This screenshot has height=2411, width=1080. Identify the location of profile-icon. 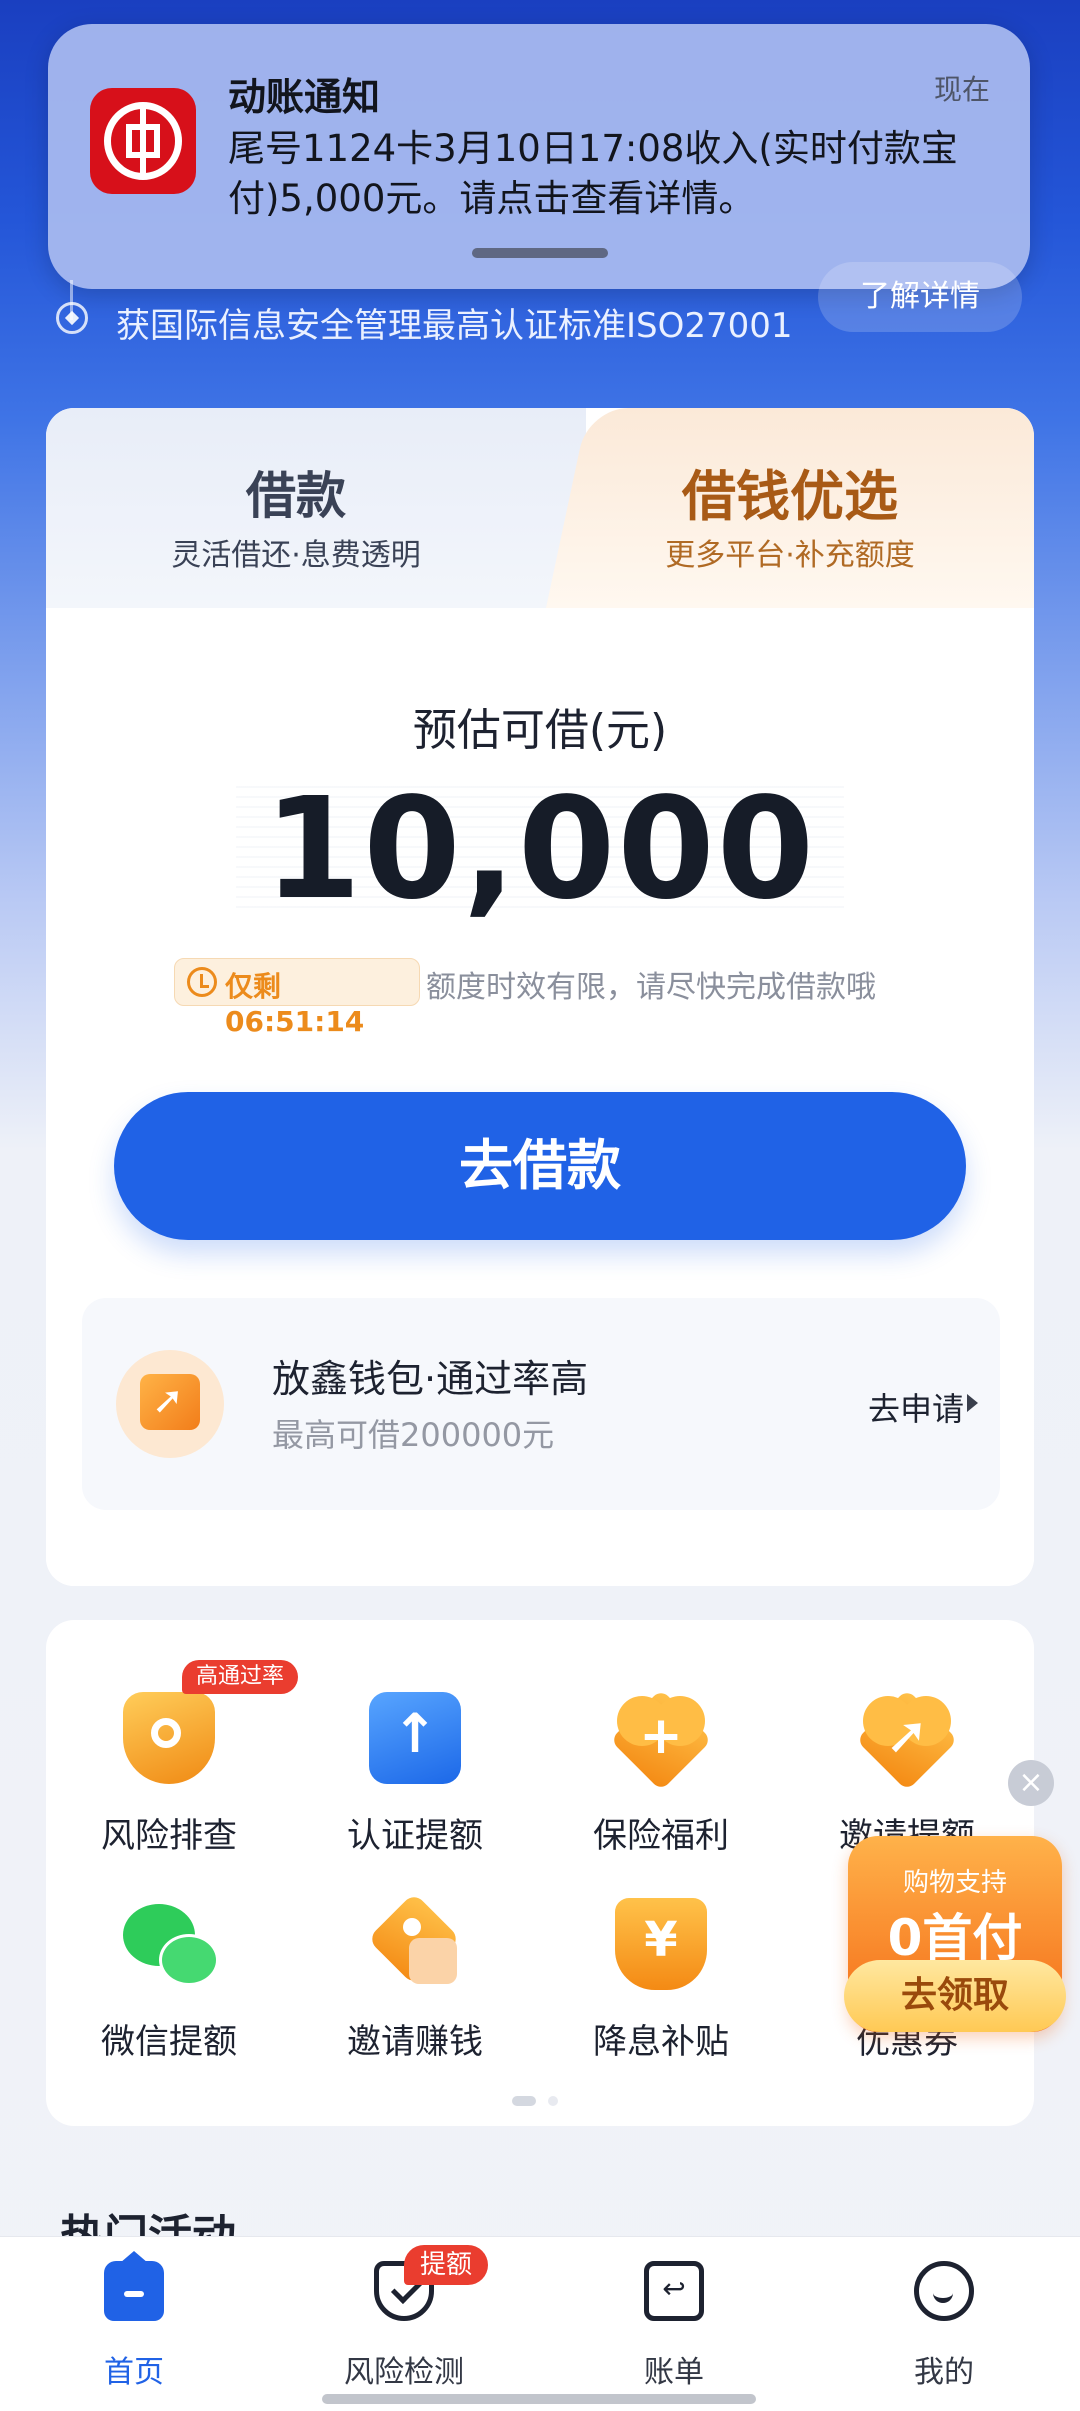
(944, 2291).